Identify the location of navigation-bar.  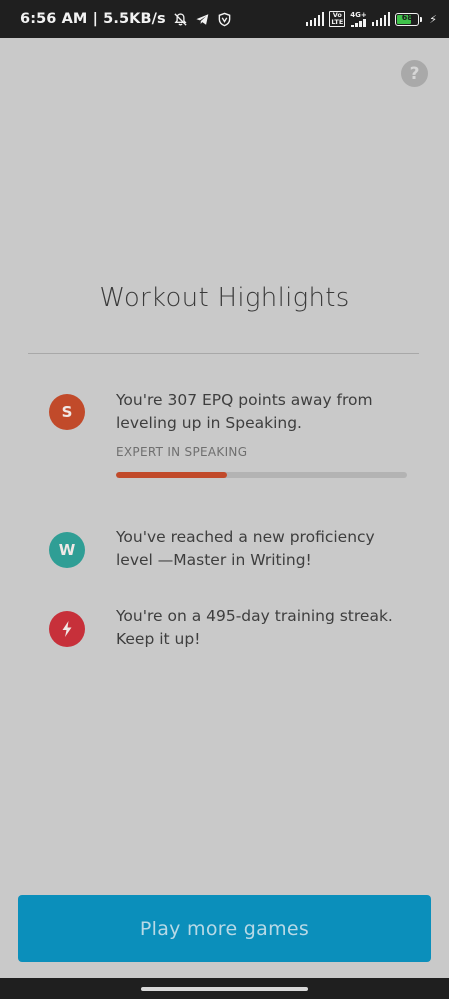
(224, 988).